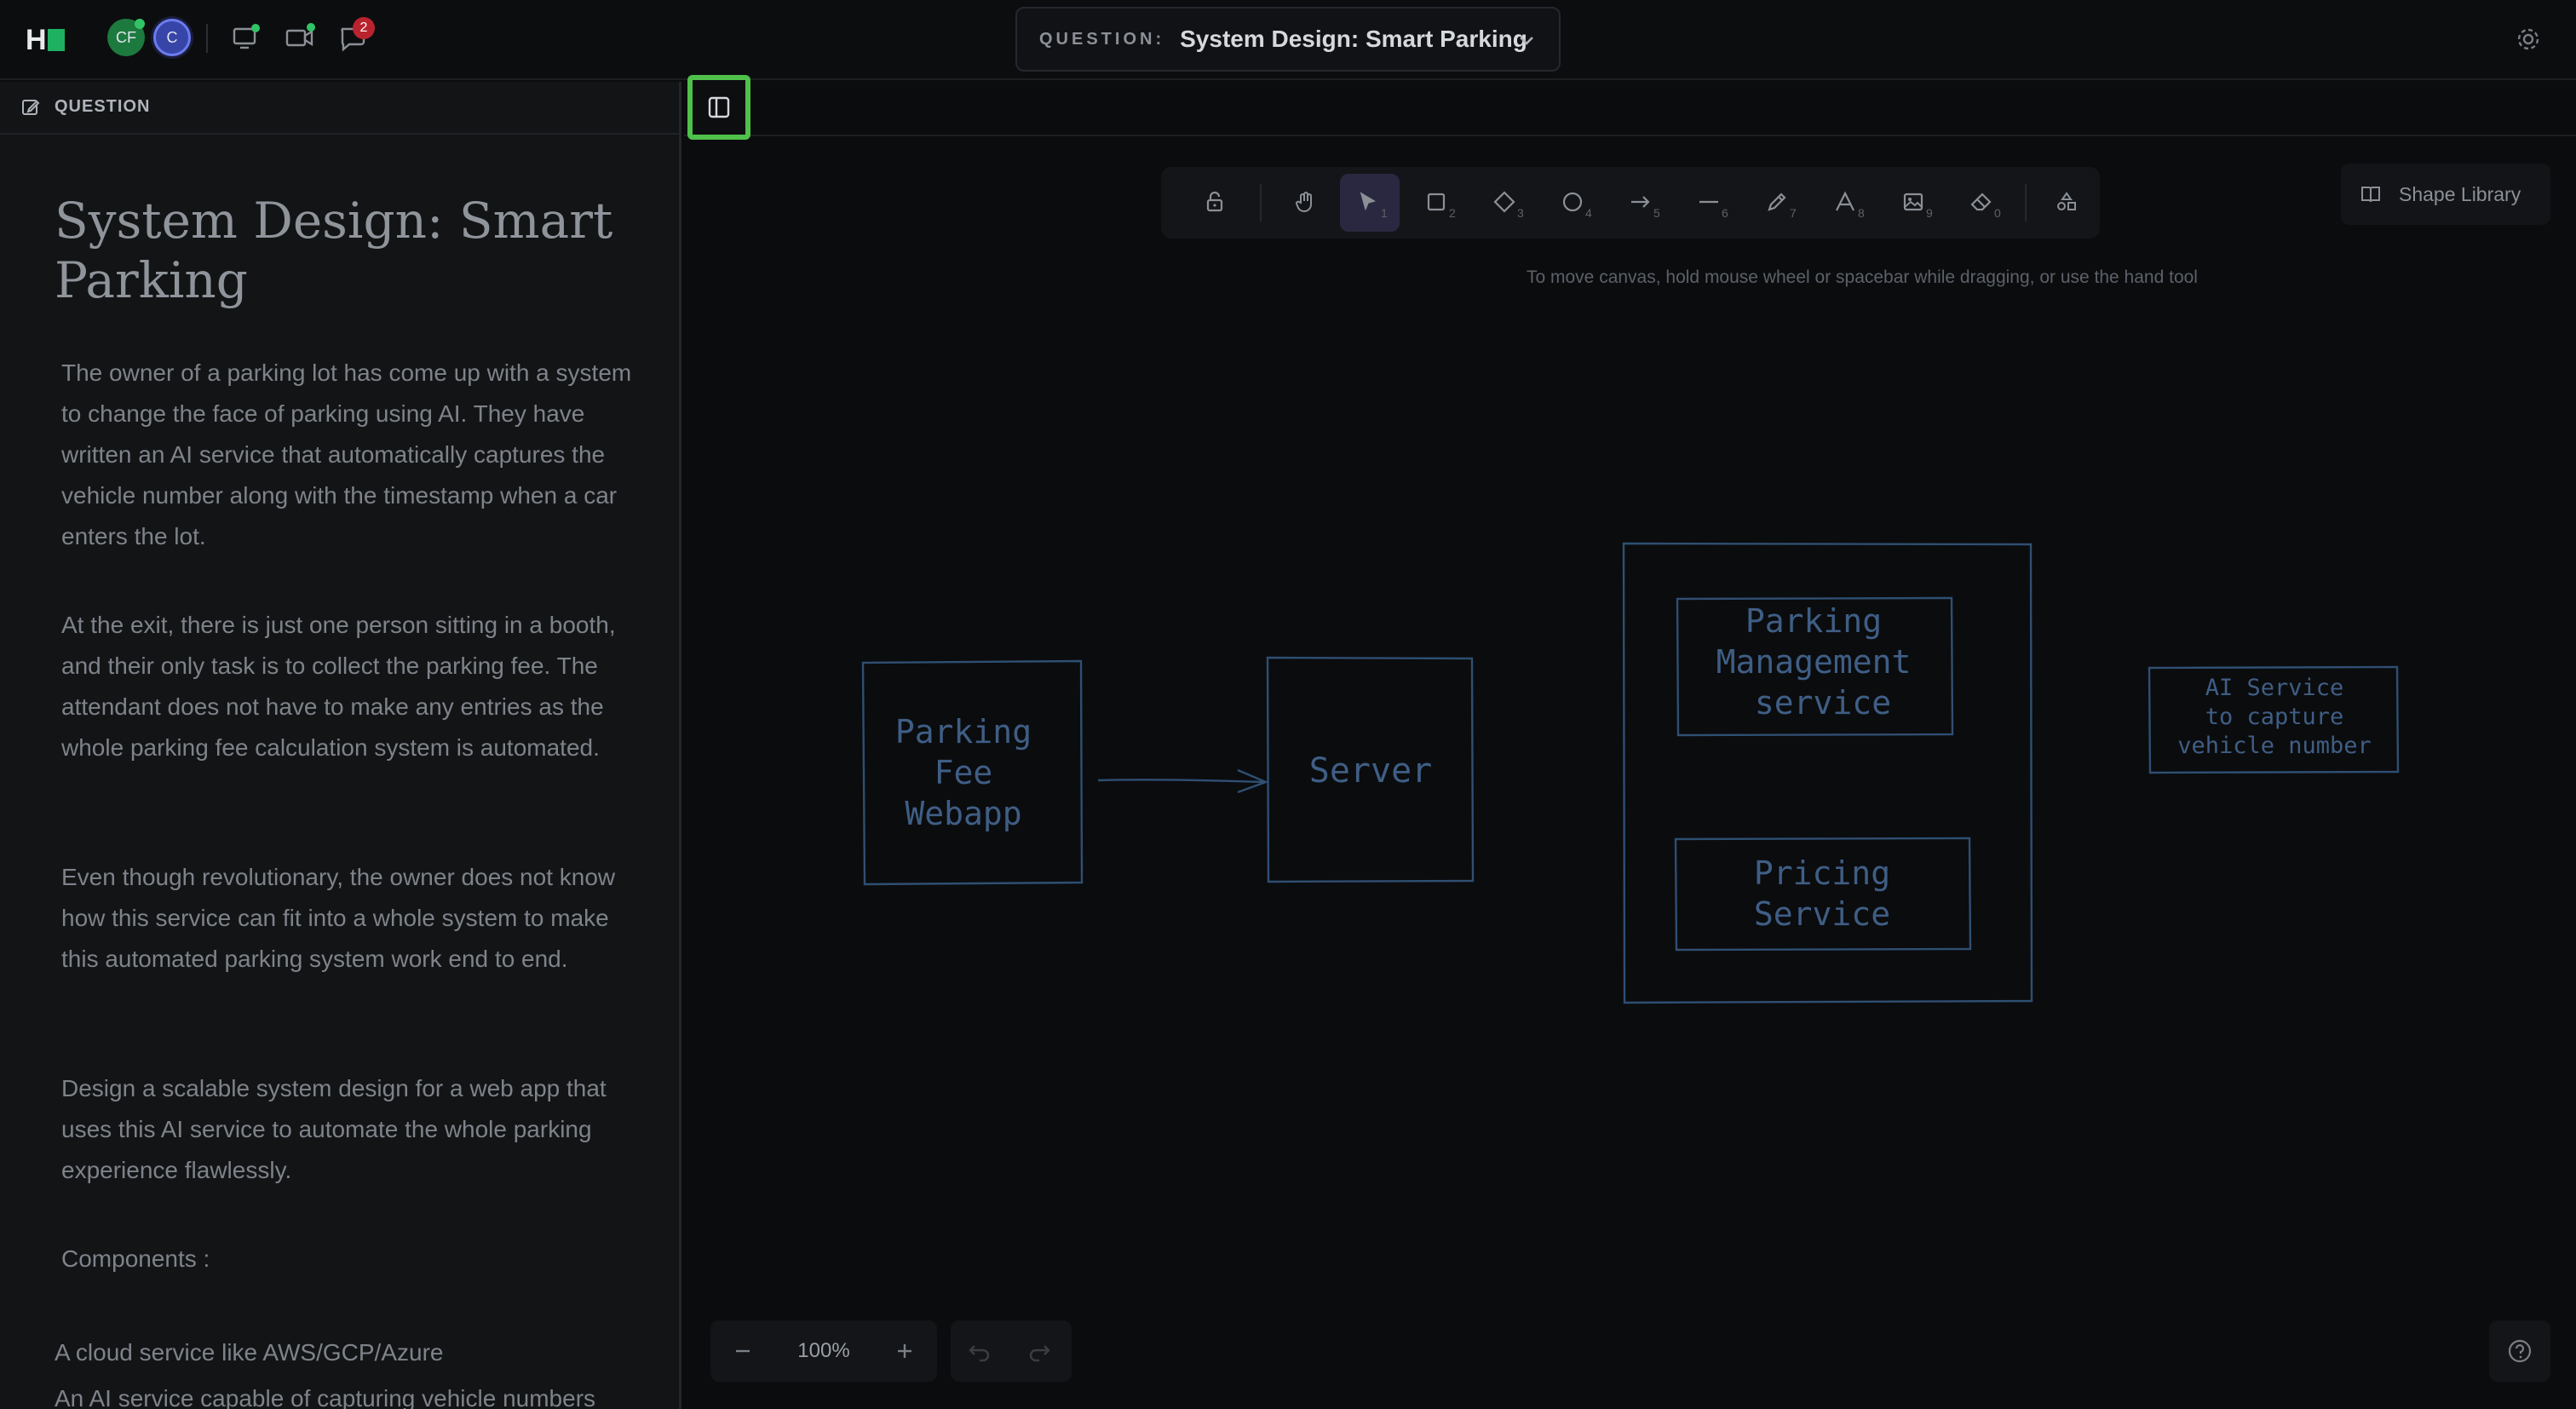 The image size is (2576, 1409). I want to click on undo-icon, so click(980, 1353).